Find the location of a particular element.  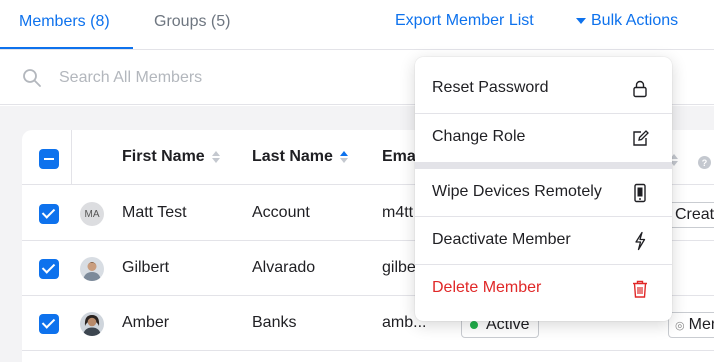

mobile-device-icon is located at coordinates (640, 193).